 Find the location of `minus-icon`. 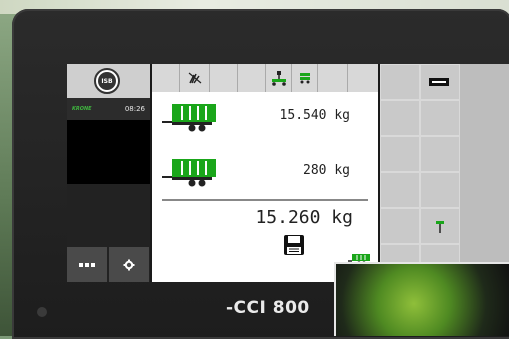

minus-icon is located at coordinates (439, 82).